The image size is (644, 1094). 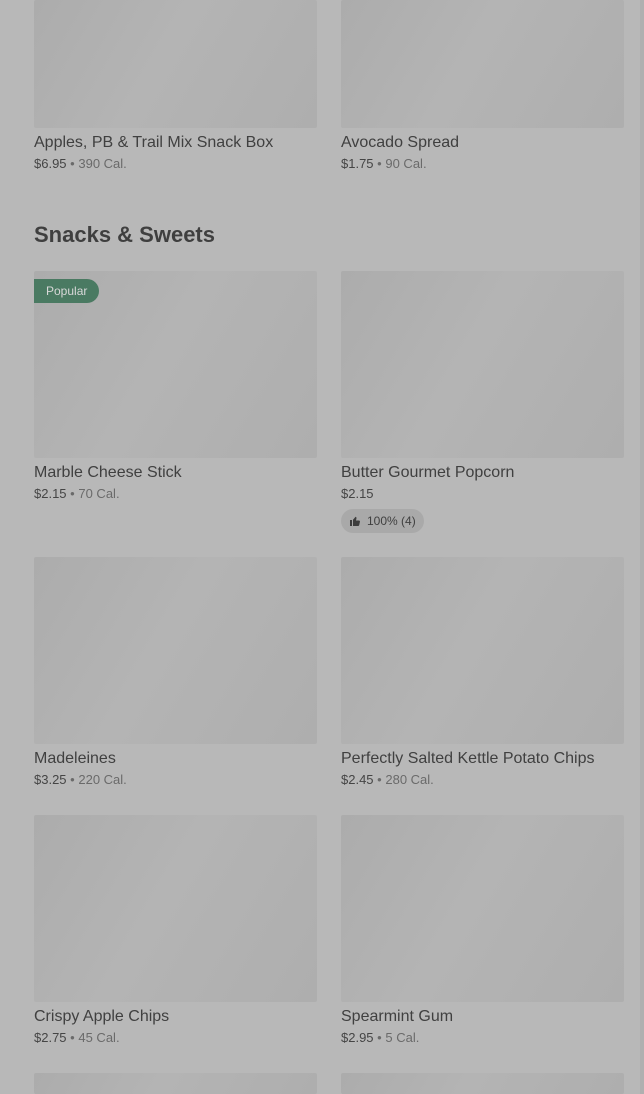 I want to click on item-calories: 90 Cal., so click(x=406, y=163).